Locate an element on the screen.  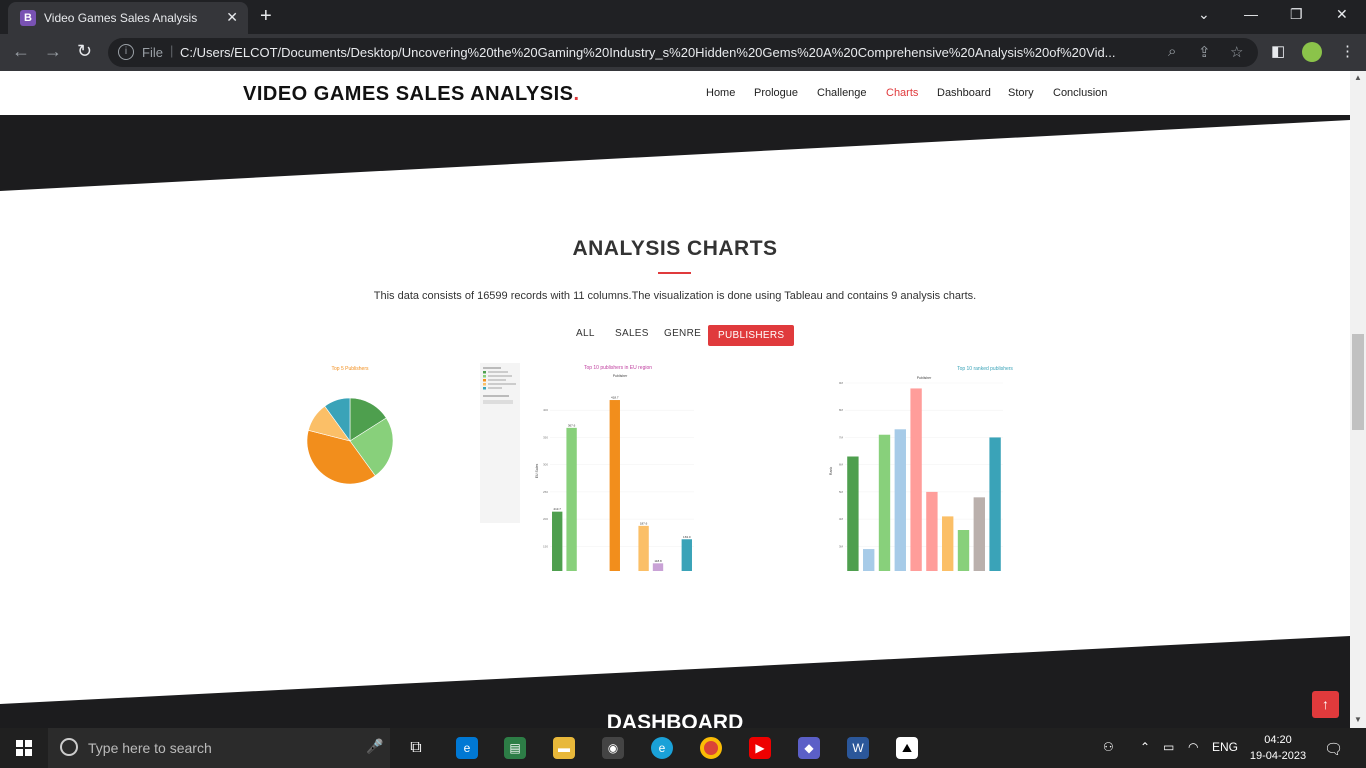
taskbar-search-box: Type here to search 🎤 is located at coordinates (219, 748).